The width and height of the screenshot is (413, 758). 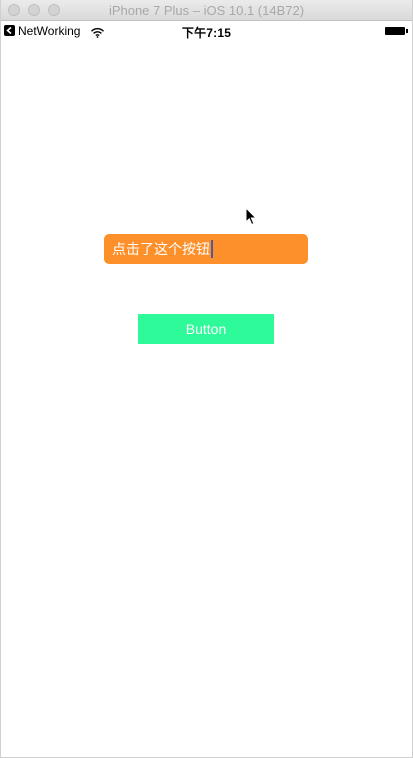 I want to click on text-caret, so click(x=212, y=248).